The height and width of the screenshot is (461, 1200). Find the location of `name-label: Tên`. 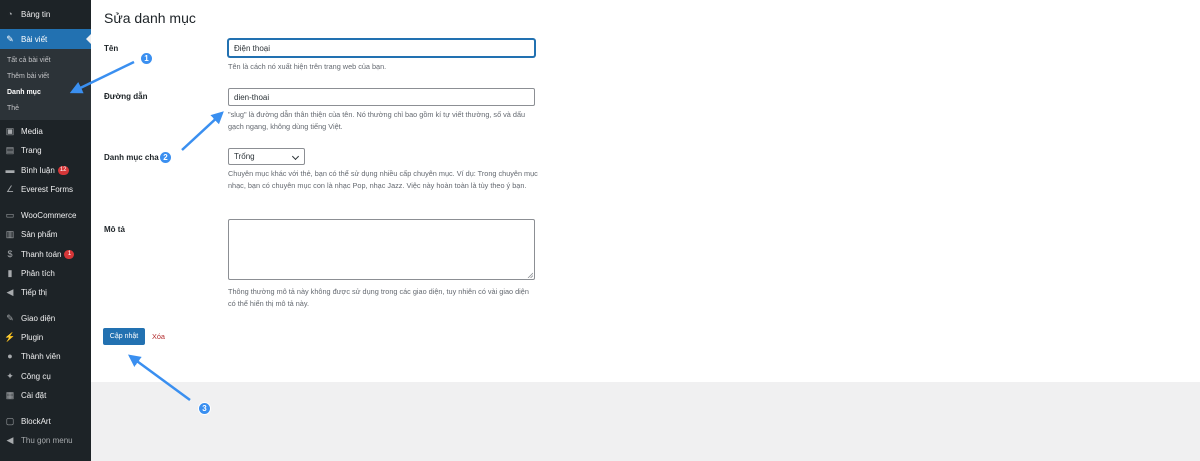

name-label: Tên is located at coordinates (111, 48).